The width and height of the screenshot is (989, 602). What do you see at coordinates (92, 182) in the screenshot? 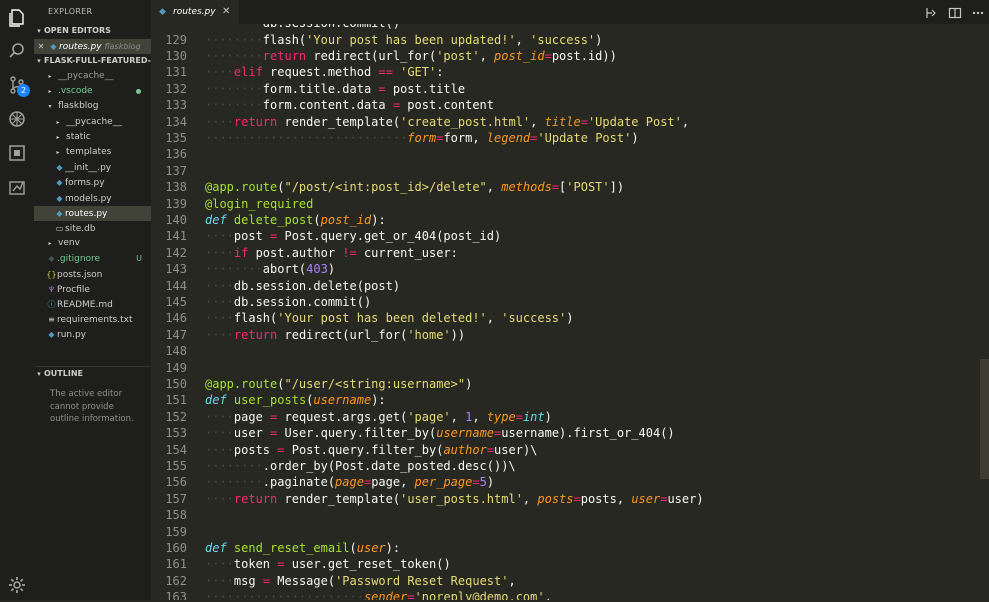
I see `tree-item: ◆ forms.py` at bounding box center [92, 182].